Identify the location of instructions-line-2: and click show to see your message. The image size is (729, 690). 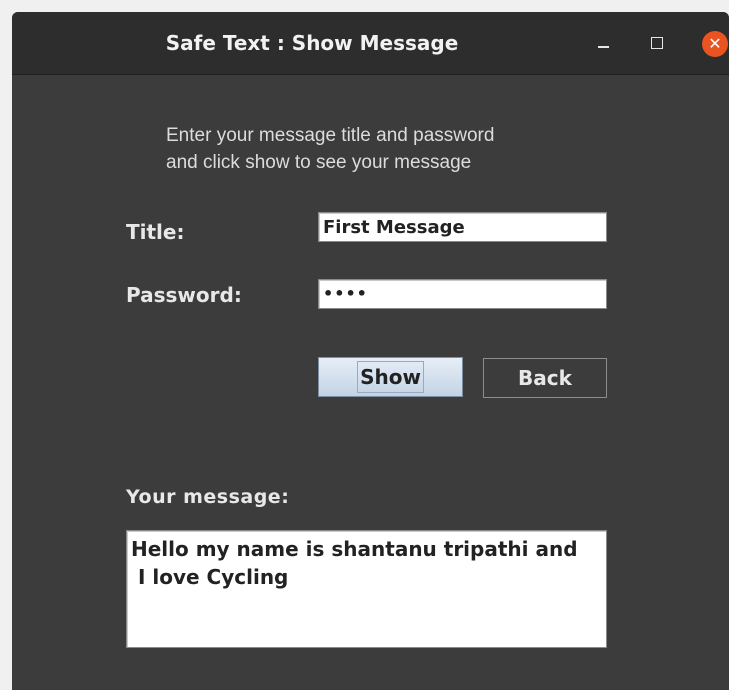
(319, 162).